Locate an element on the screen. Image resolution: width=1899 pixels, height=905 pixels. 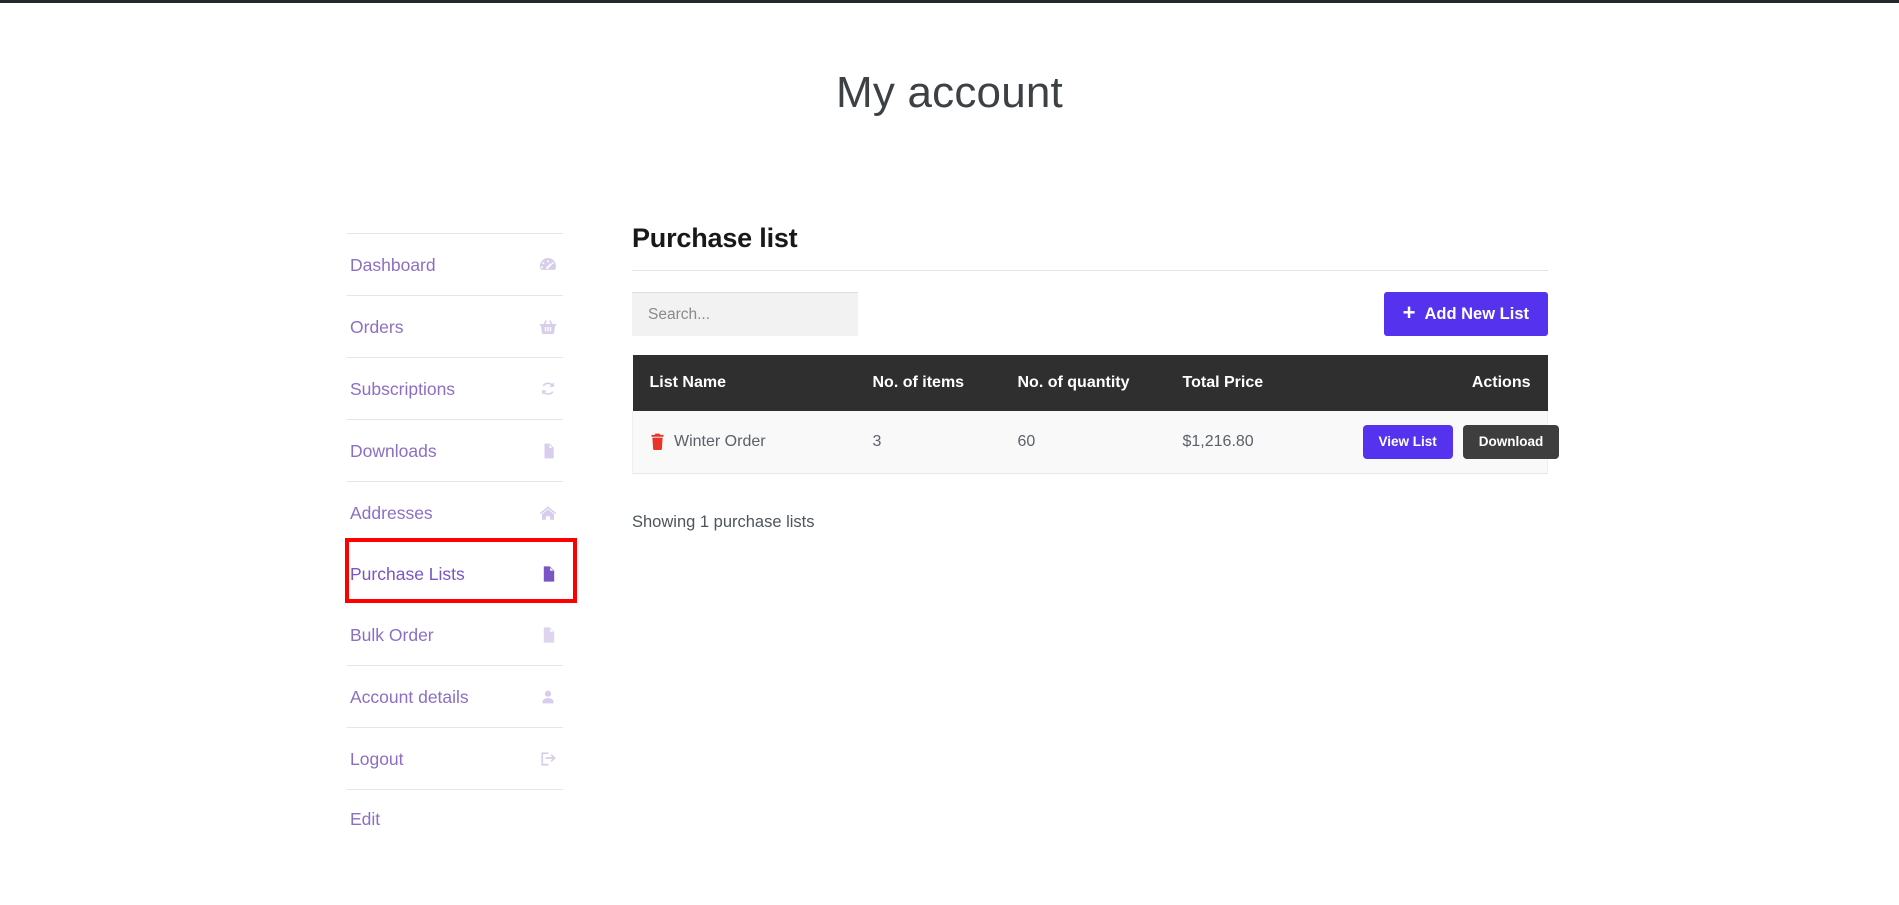
cell-no-of-items: 3 is located at coordinates (945, 442).